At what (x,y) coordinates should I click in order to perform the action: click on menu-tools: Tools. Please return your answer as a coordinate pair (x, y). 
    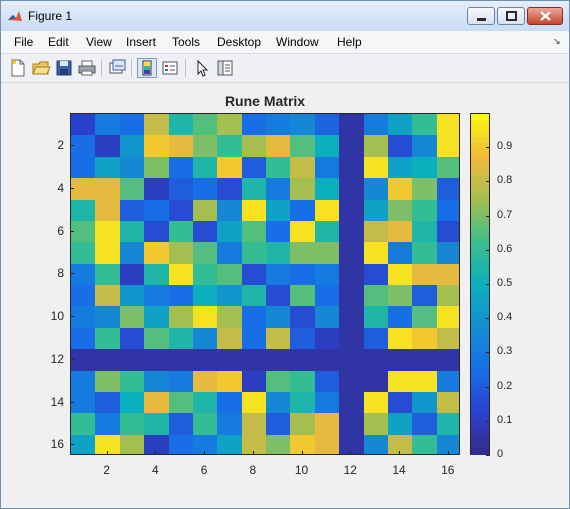
    Looking at the image, I should click on (186, 42).